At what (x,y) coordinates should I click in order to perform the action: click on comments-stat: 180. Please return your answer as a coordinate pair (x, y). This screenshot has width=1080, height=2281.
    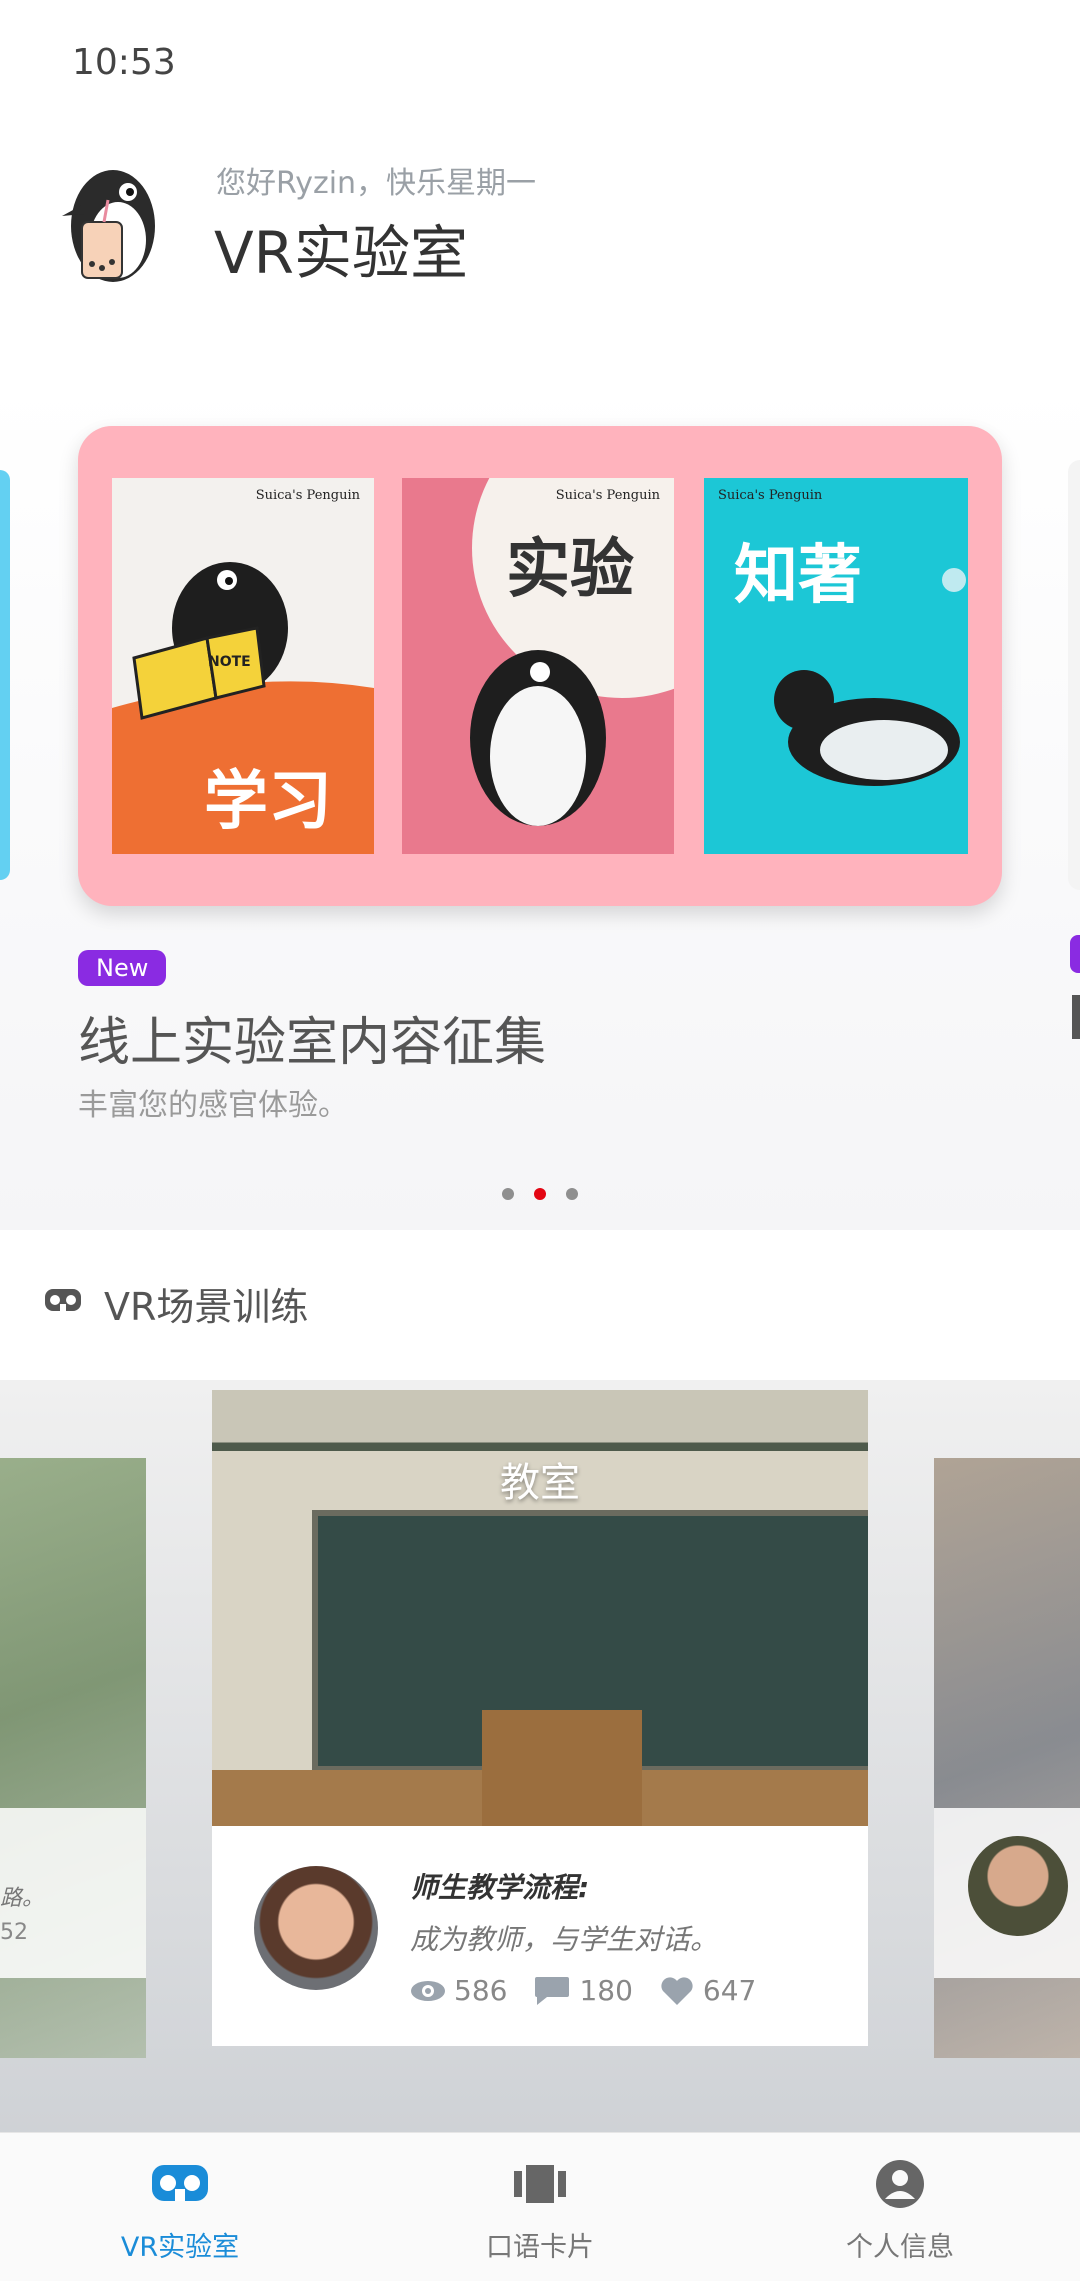
    Looking at the image, I should click on (583, 1990).